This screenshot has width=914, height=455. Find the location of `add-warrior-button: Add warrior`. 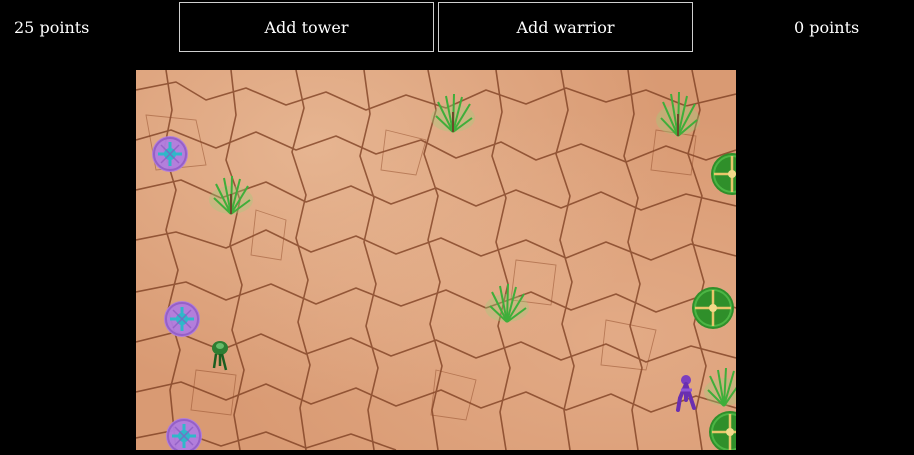

add-warrior-button: Add warrior is located at coordinates (565, 27).